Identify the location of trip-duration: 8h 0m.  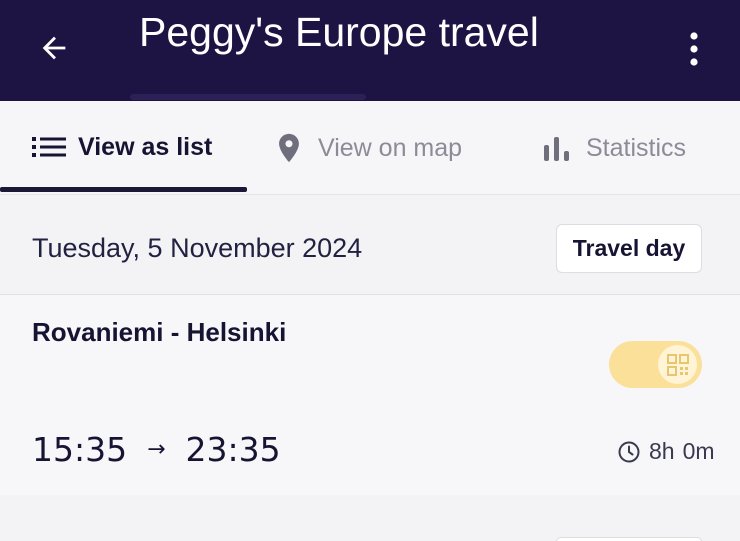
(666, 451).